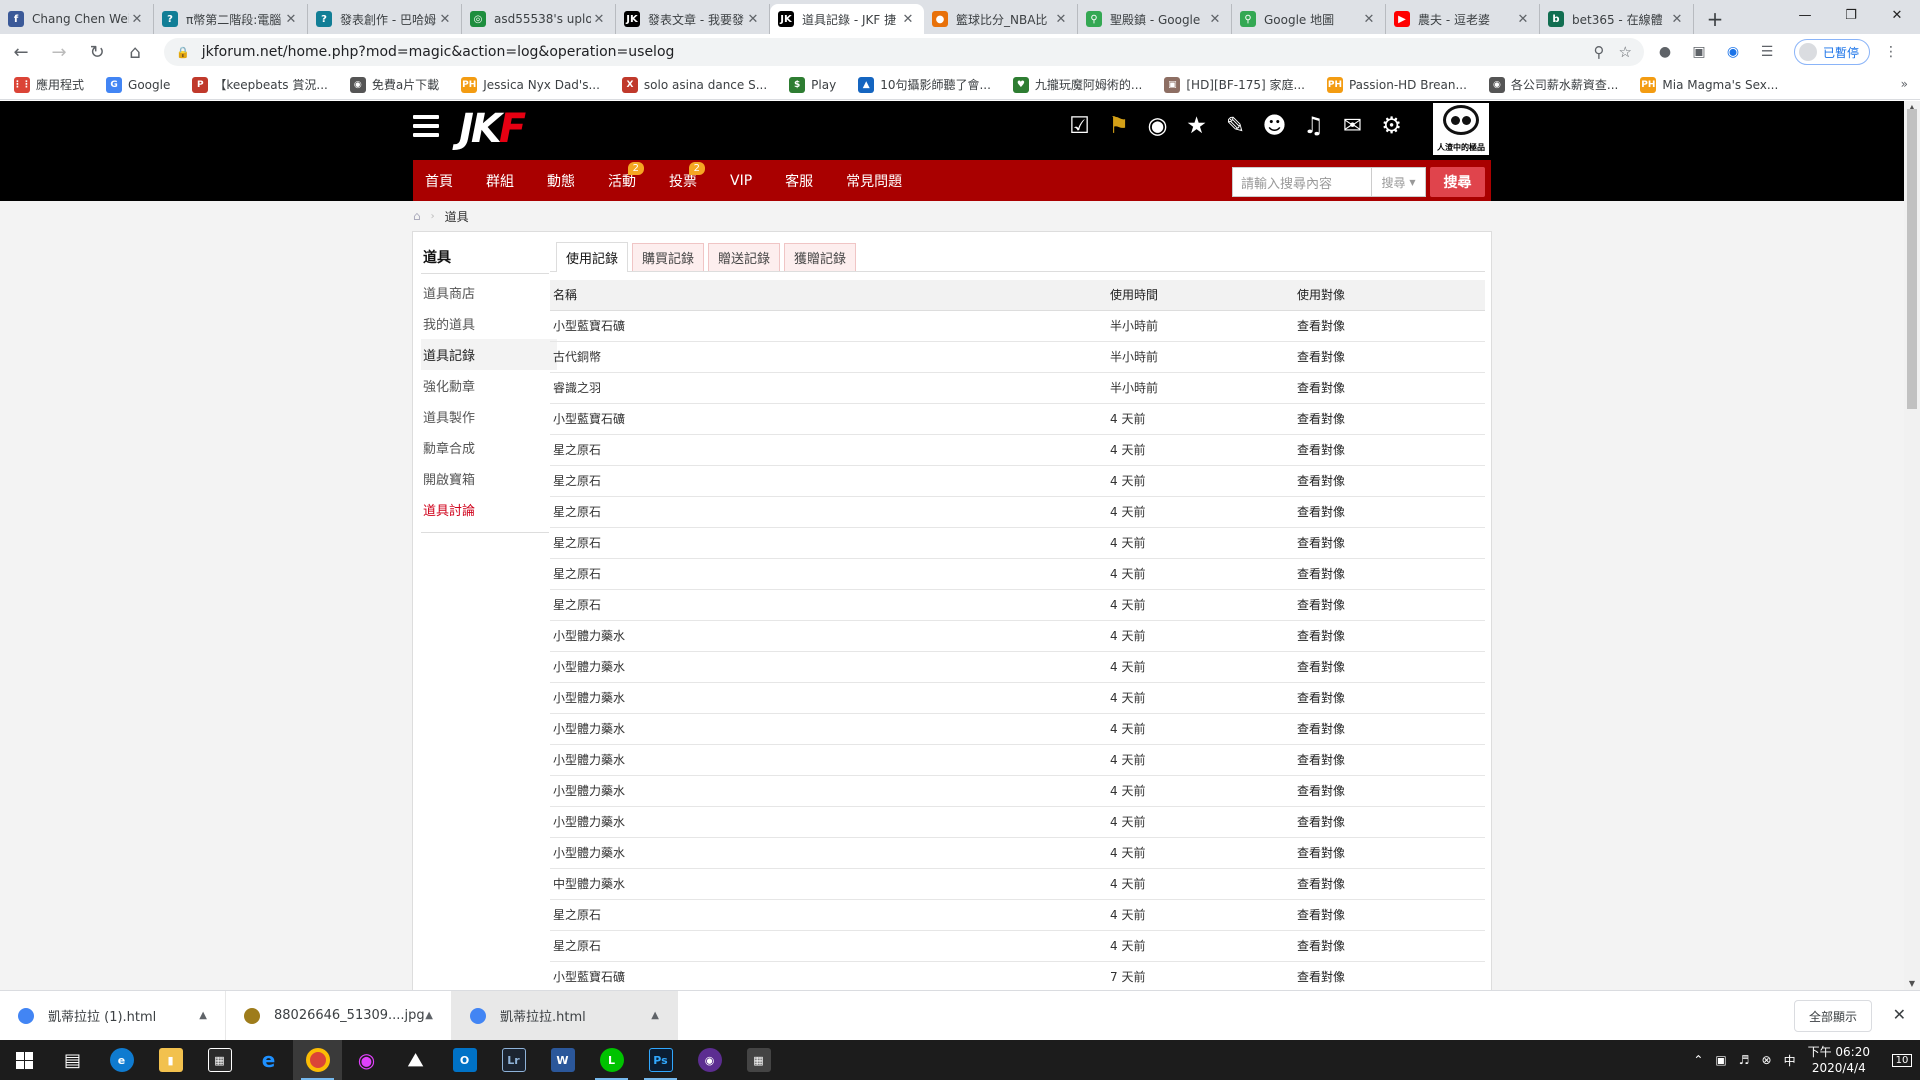 This screenshot has height=1080, width=1920. I want to click on sidebar-item: 勳章合成, so click(485, 447).